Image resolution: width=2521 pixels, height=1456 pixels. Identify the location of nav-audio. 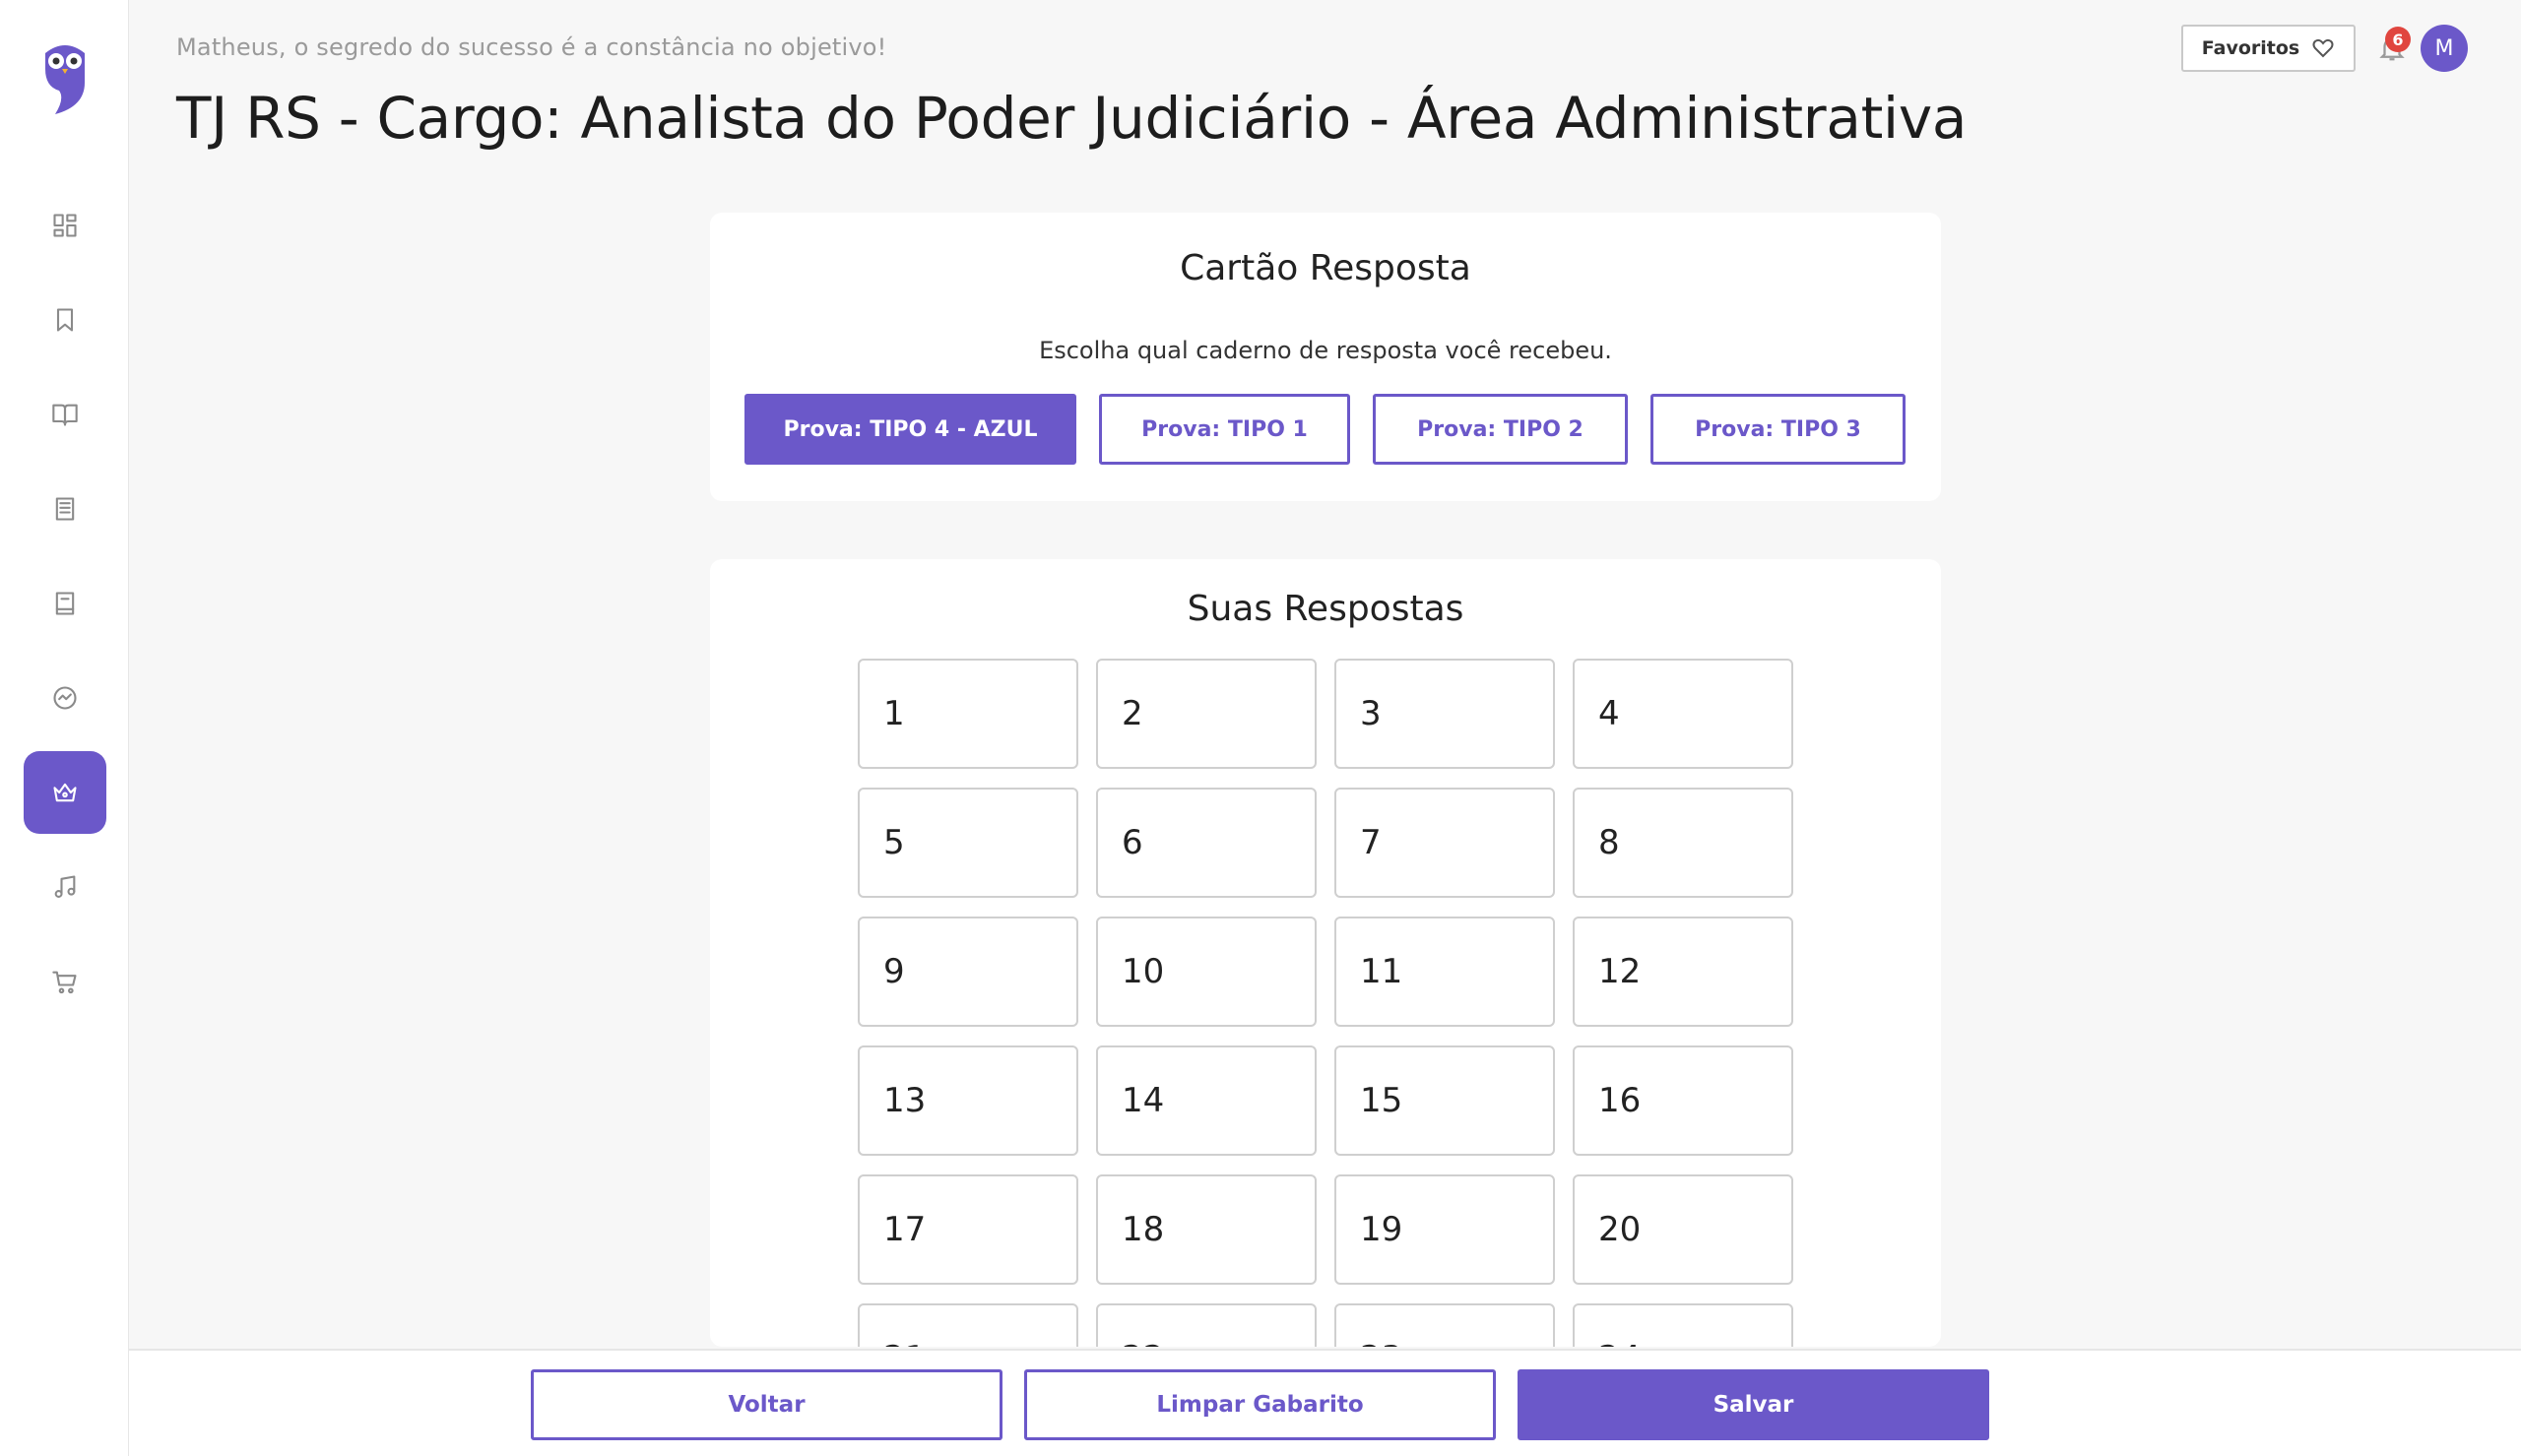
(65, 887).